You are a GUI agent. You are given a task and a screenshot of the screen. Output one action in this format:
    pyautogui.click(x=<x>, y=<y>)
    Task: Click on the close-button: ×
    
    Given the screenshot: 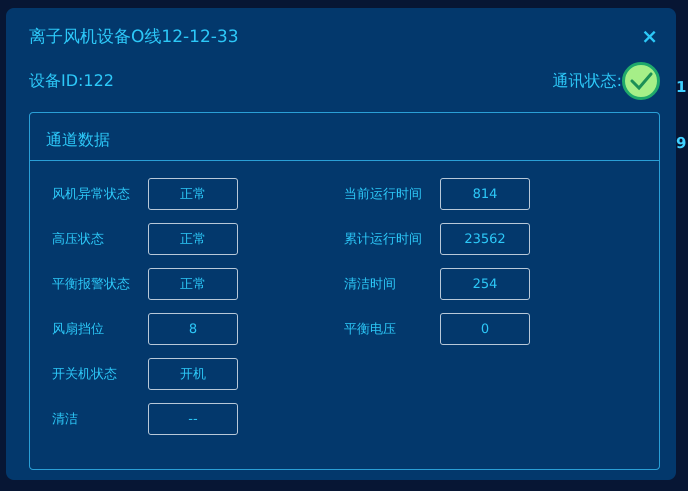 What is the action you would take?
    pyautogui.click(x=649, y=36)
    